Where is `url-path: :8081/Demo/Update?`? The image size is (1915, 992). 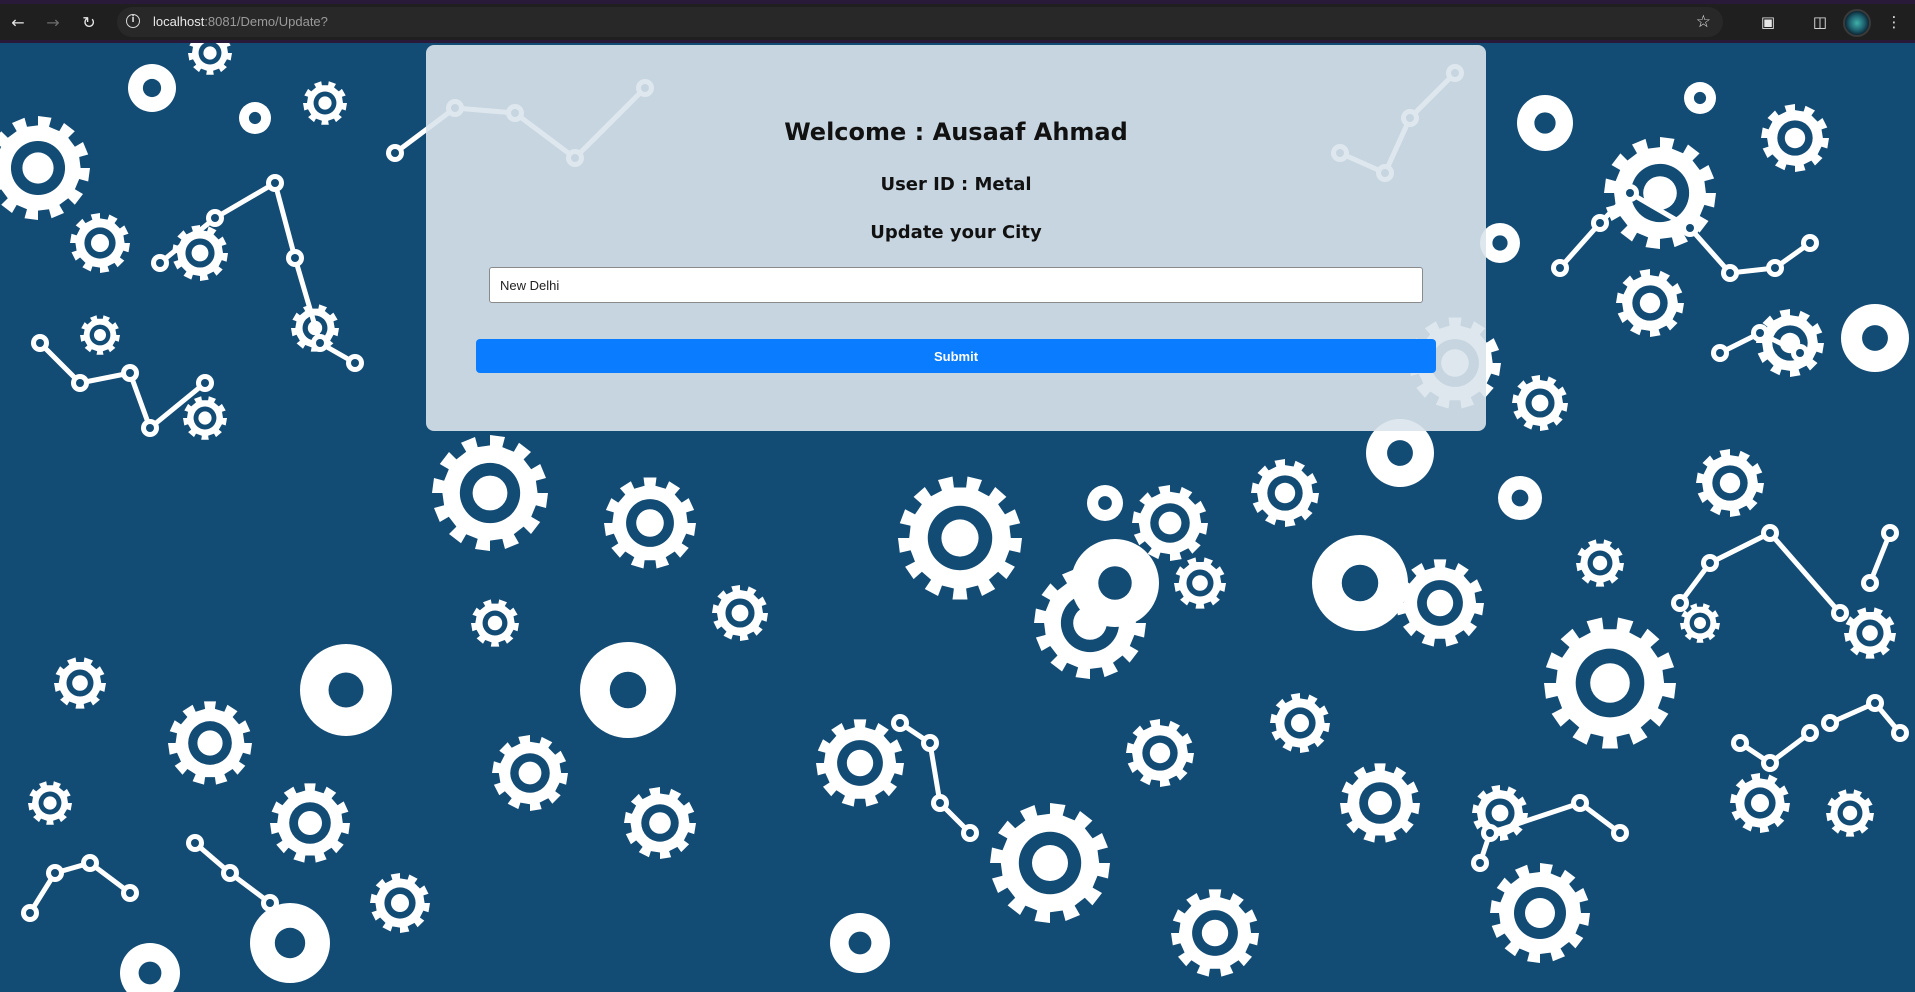 url-path: :8081/Demo/Update? is located at coordinates (266, 21).